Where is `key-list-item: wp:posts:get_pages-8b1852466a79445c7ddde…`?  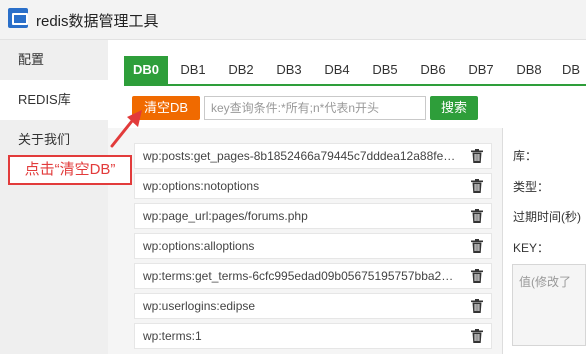 key-list-item: wp:posts:get_pages-8b1852466a79445c7ddde… is located at coordinates (313, 156).